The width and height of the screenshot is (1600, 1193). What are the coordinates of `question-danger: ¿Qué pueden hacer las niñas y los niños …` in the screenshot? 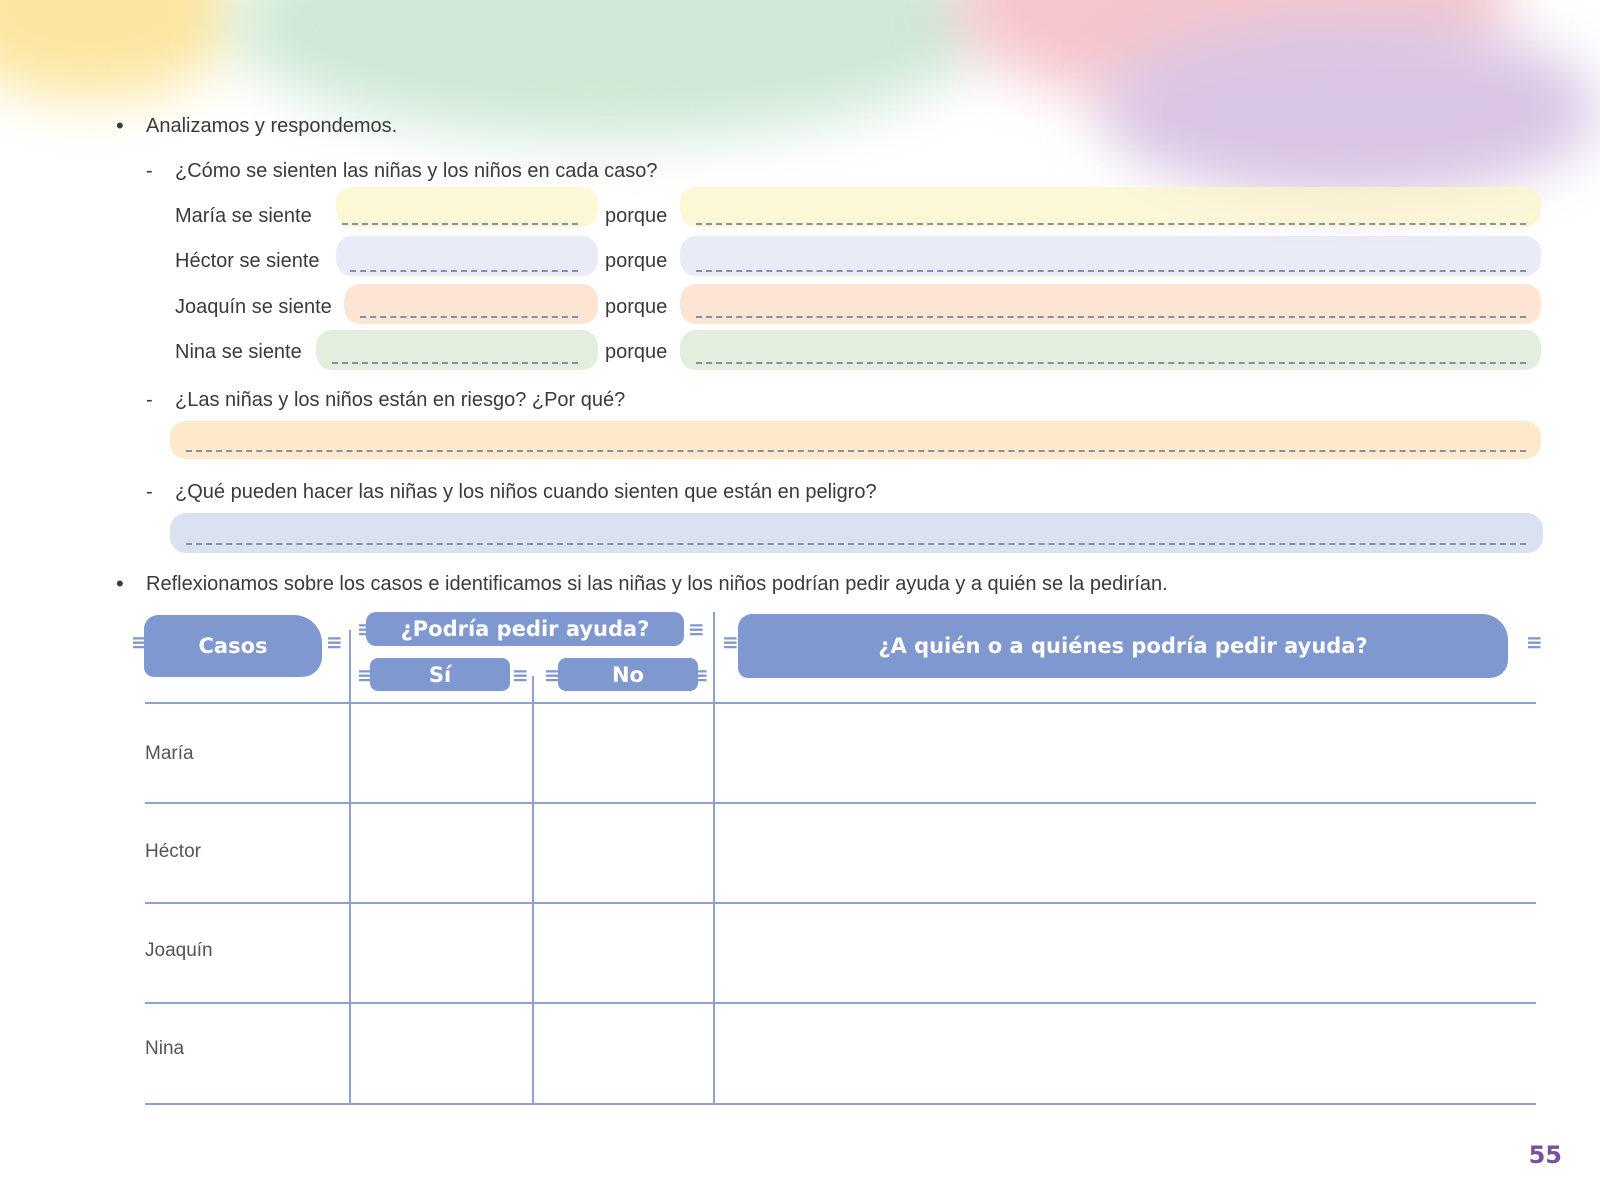 It's located at (526, 492).